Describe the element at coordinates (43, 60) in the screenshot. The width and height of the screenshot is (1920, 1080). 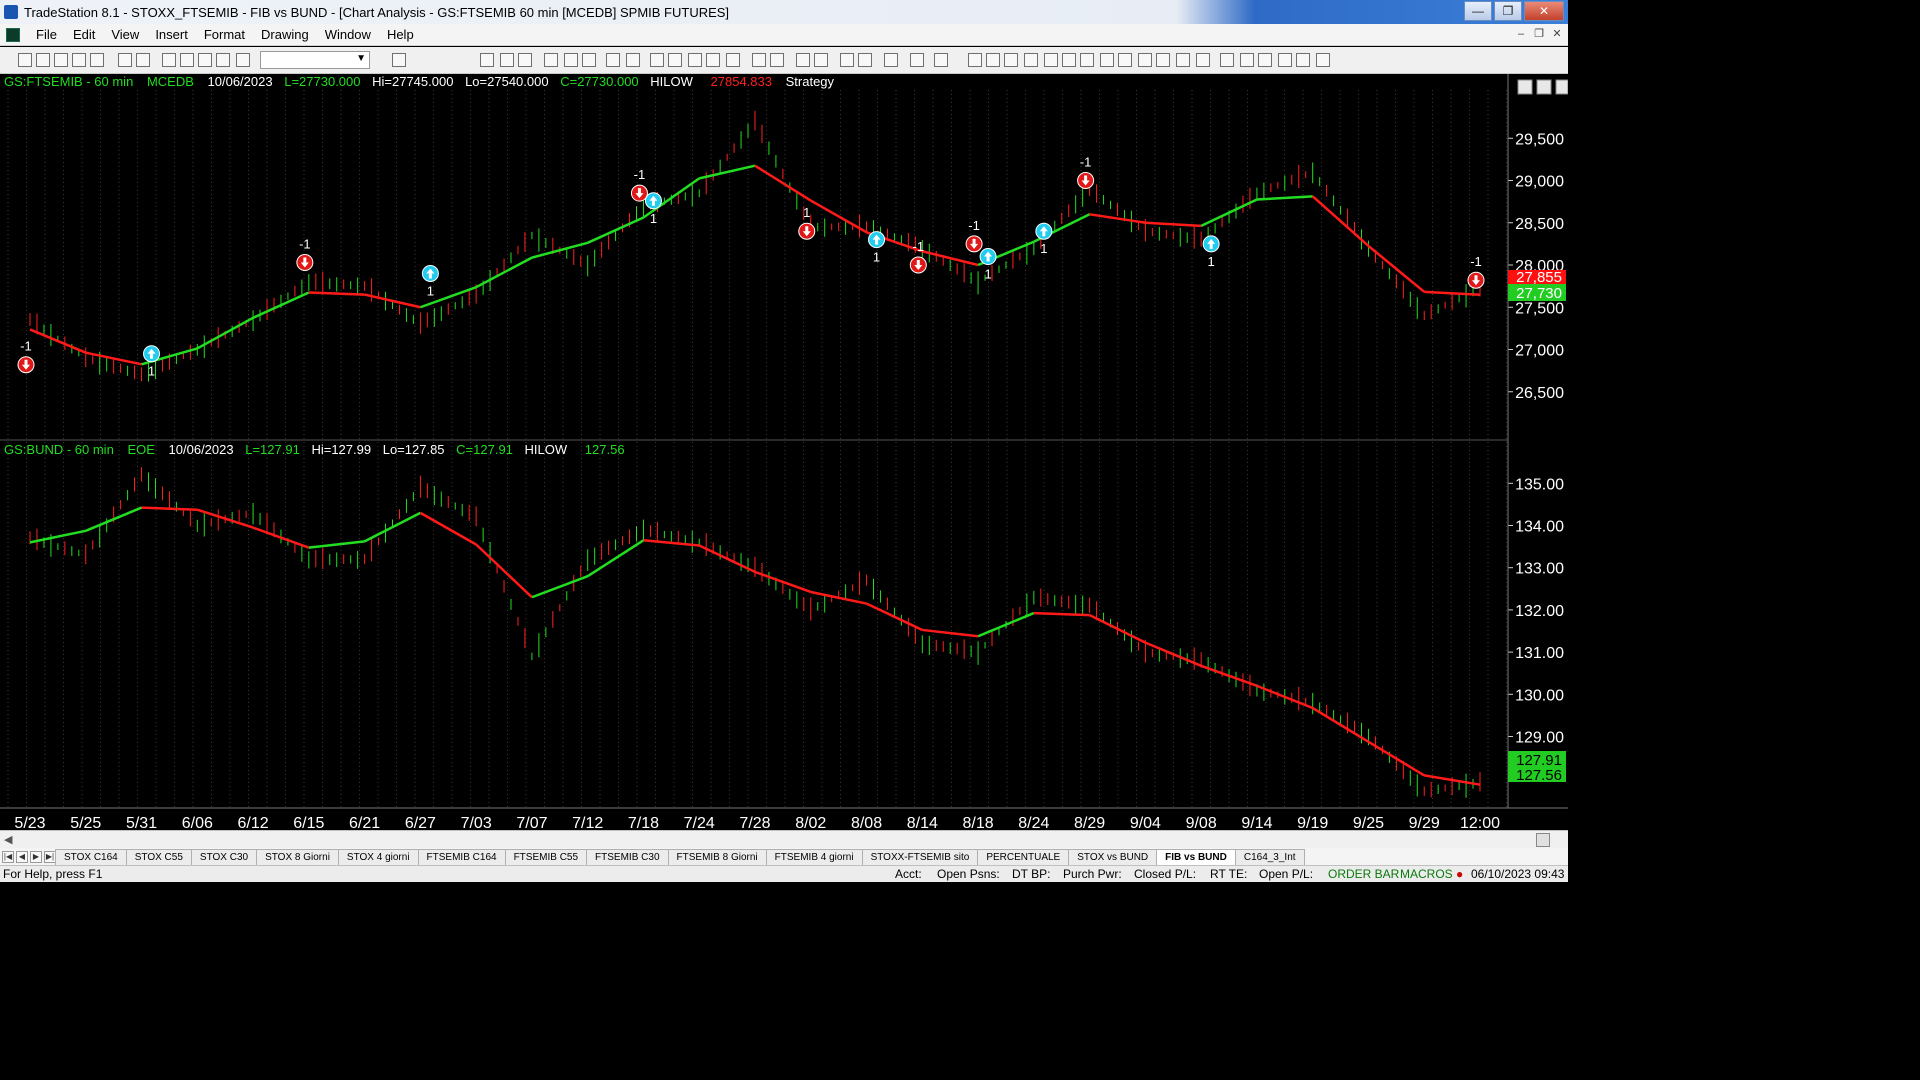
I see `toolbar-tool-2-icon` at that location.